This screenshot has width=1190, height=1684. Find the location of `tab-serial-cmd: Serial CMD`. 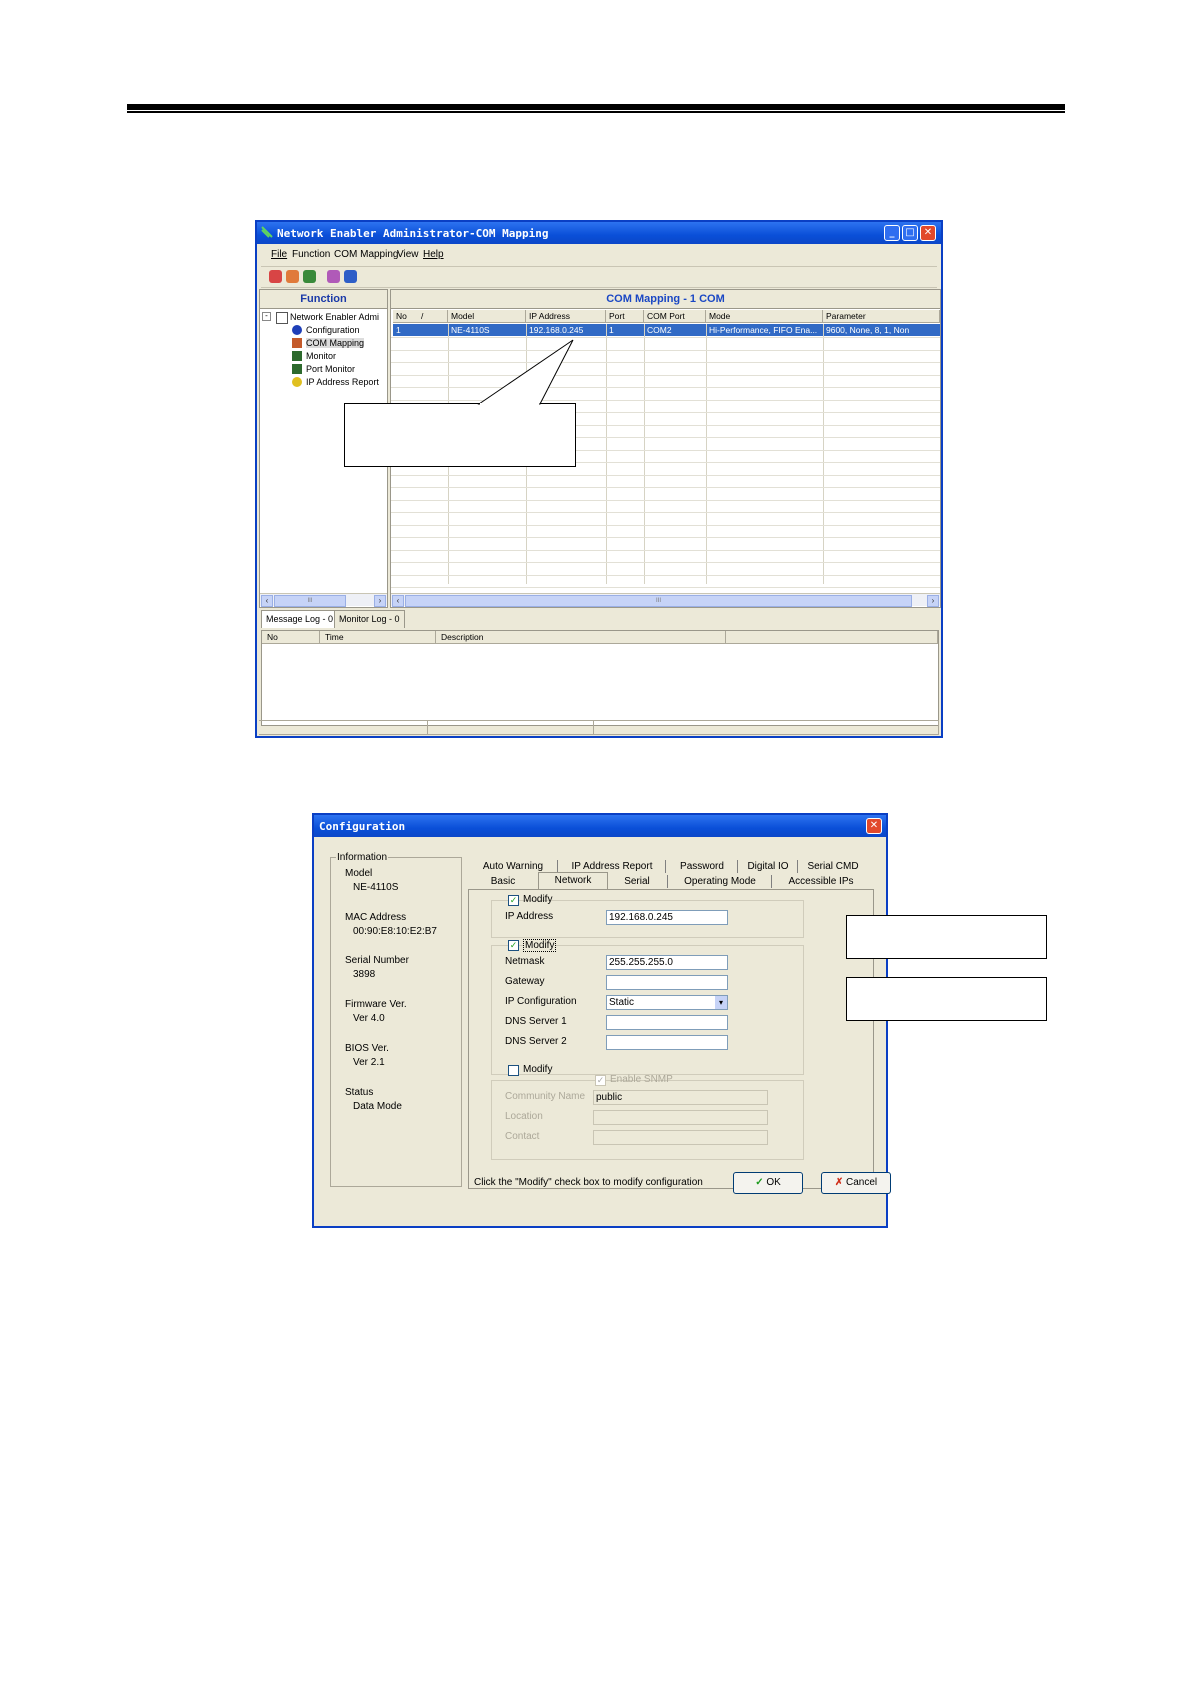

tab-serial-cmd: Serial CMD is located at coordinates (833, 866).